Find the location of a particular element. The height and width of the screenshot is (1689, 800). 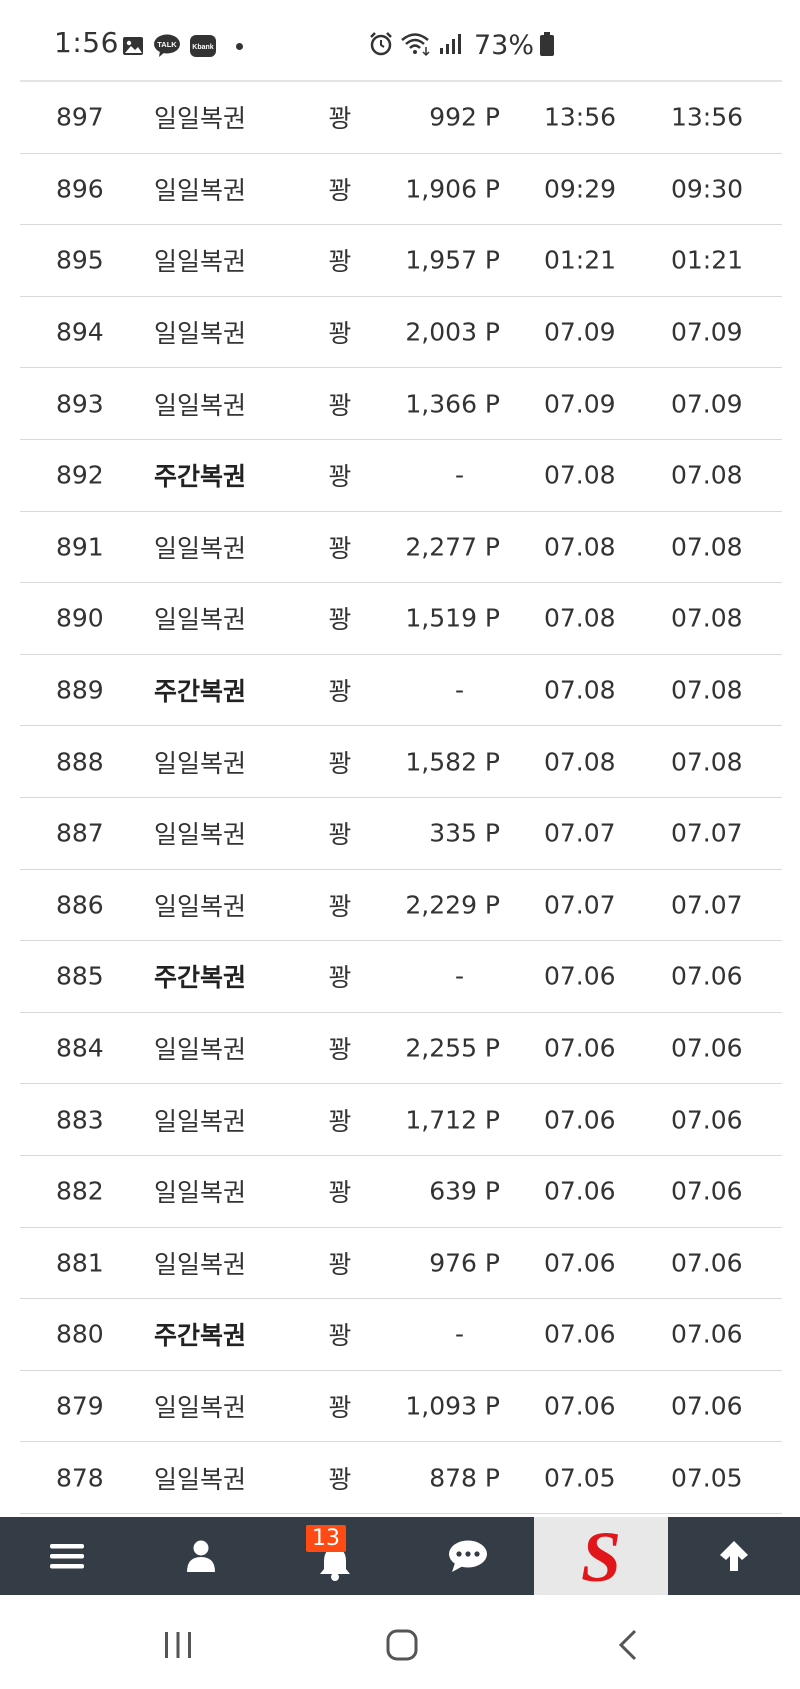

row-number: 893 is located at coordinates (80, 404).